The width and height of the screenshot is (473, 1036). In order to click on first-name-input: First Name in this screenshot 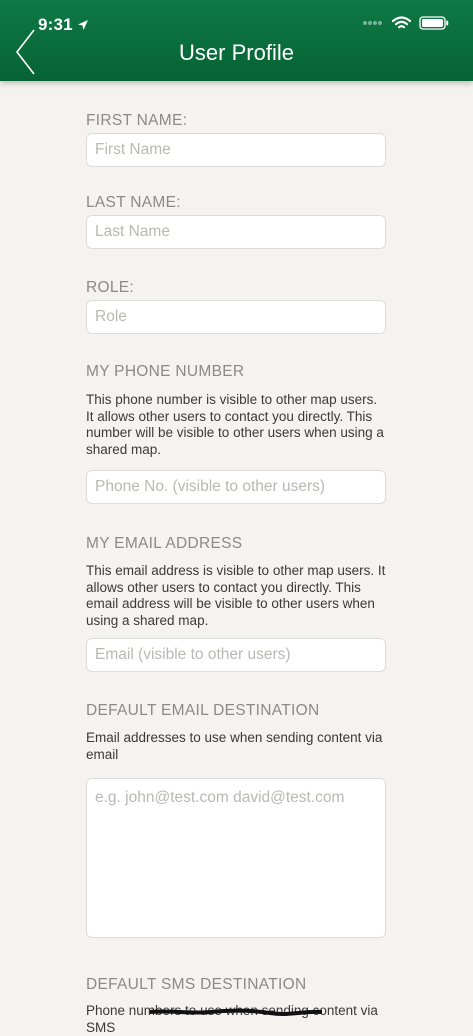, I will do `click(236, 150)`.